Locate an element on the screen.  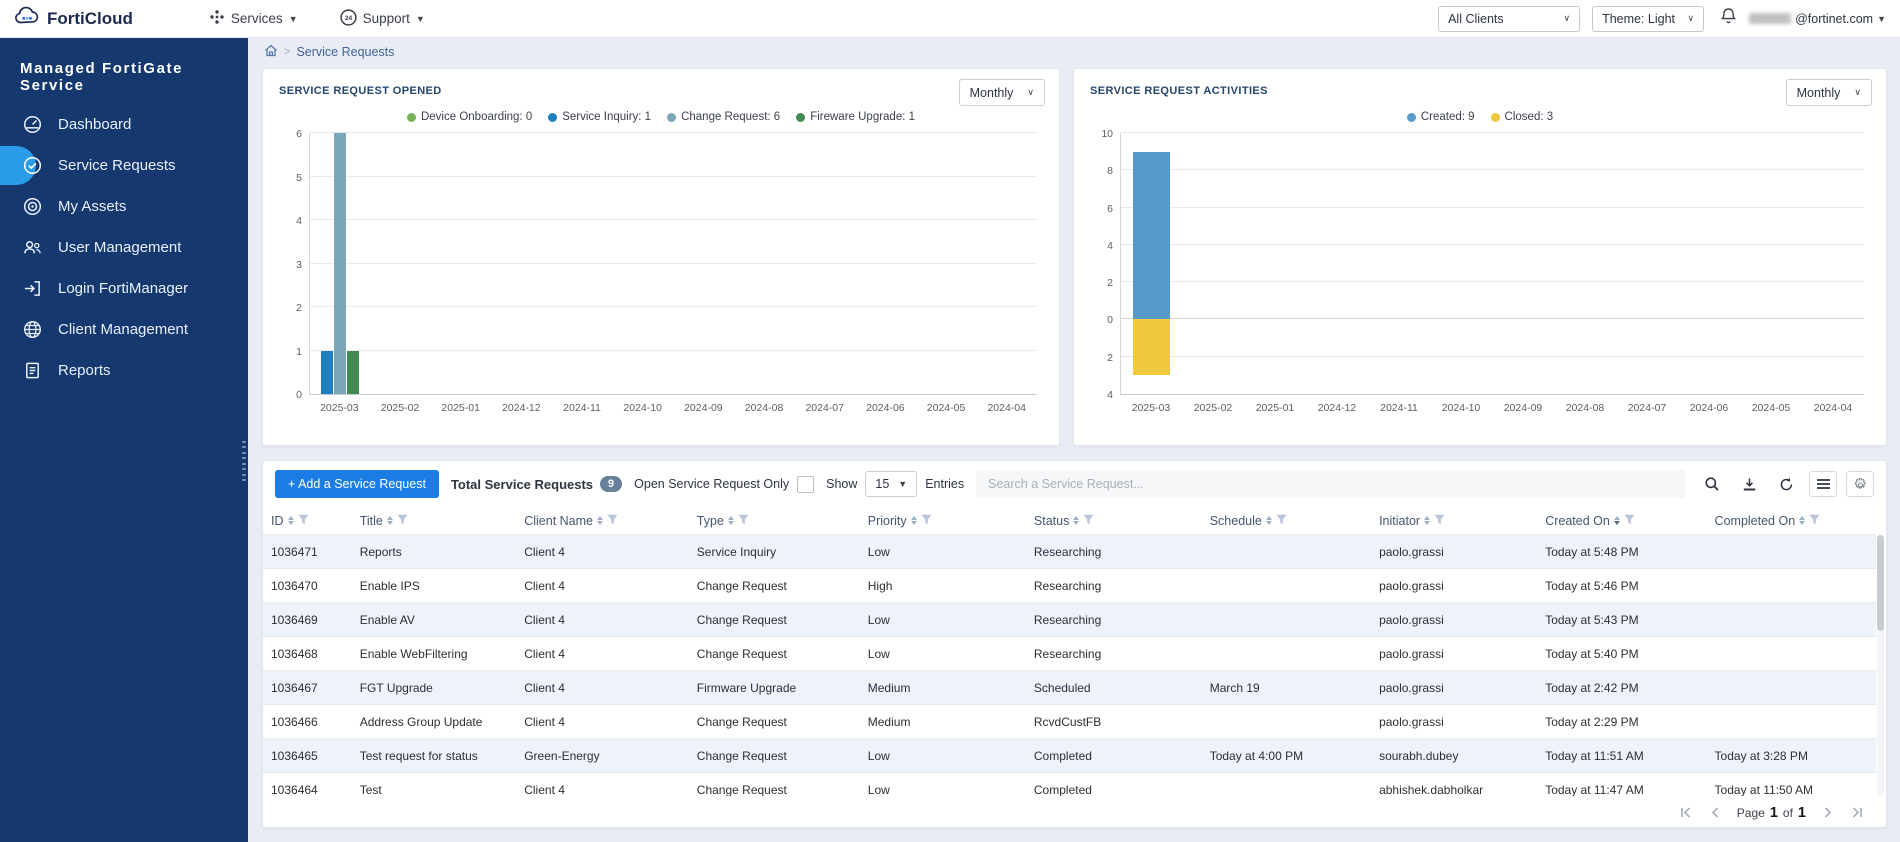
column-header-schedule: Schedule is located at coordinates (1286, 520).